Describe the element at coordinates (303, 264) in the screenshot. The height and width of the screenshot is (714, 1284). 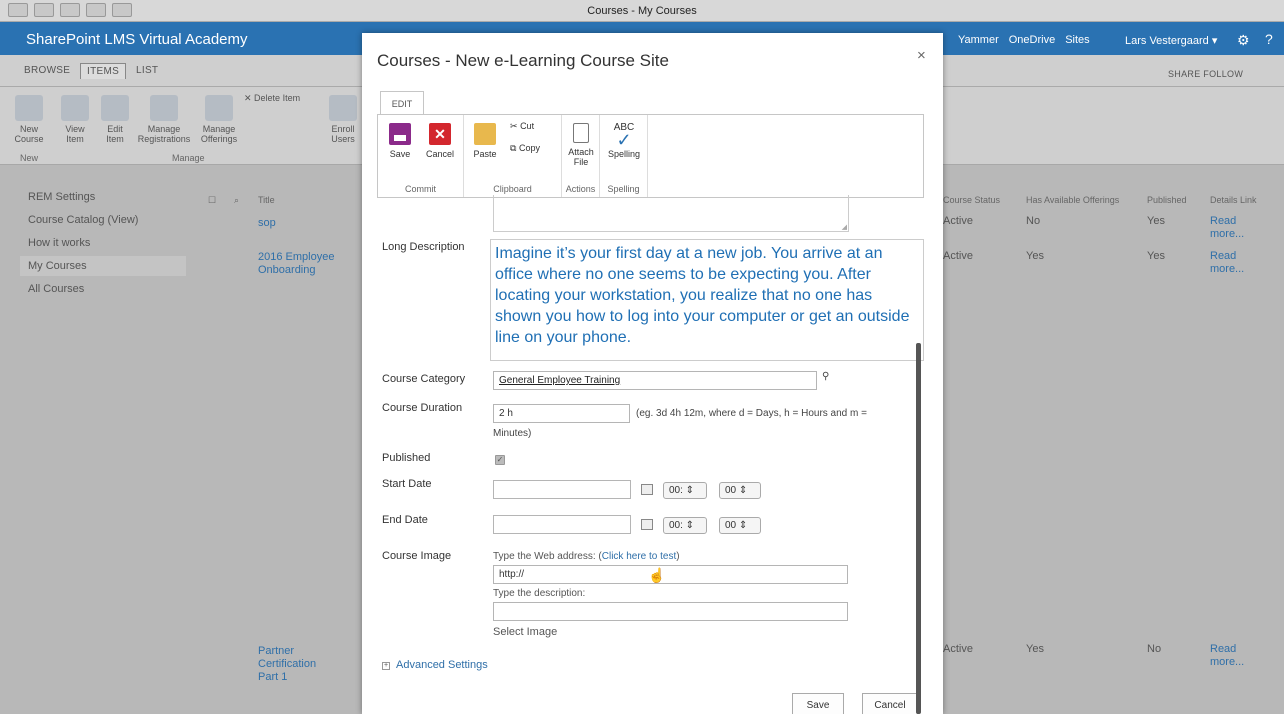
I see `row-title-link: 2016 Employee Onboarding` at that location.